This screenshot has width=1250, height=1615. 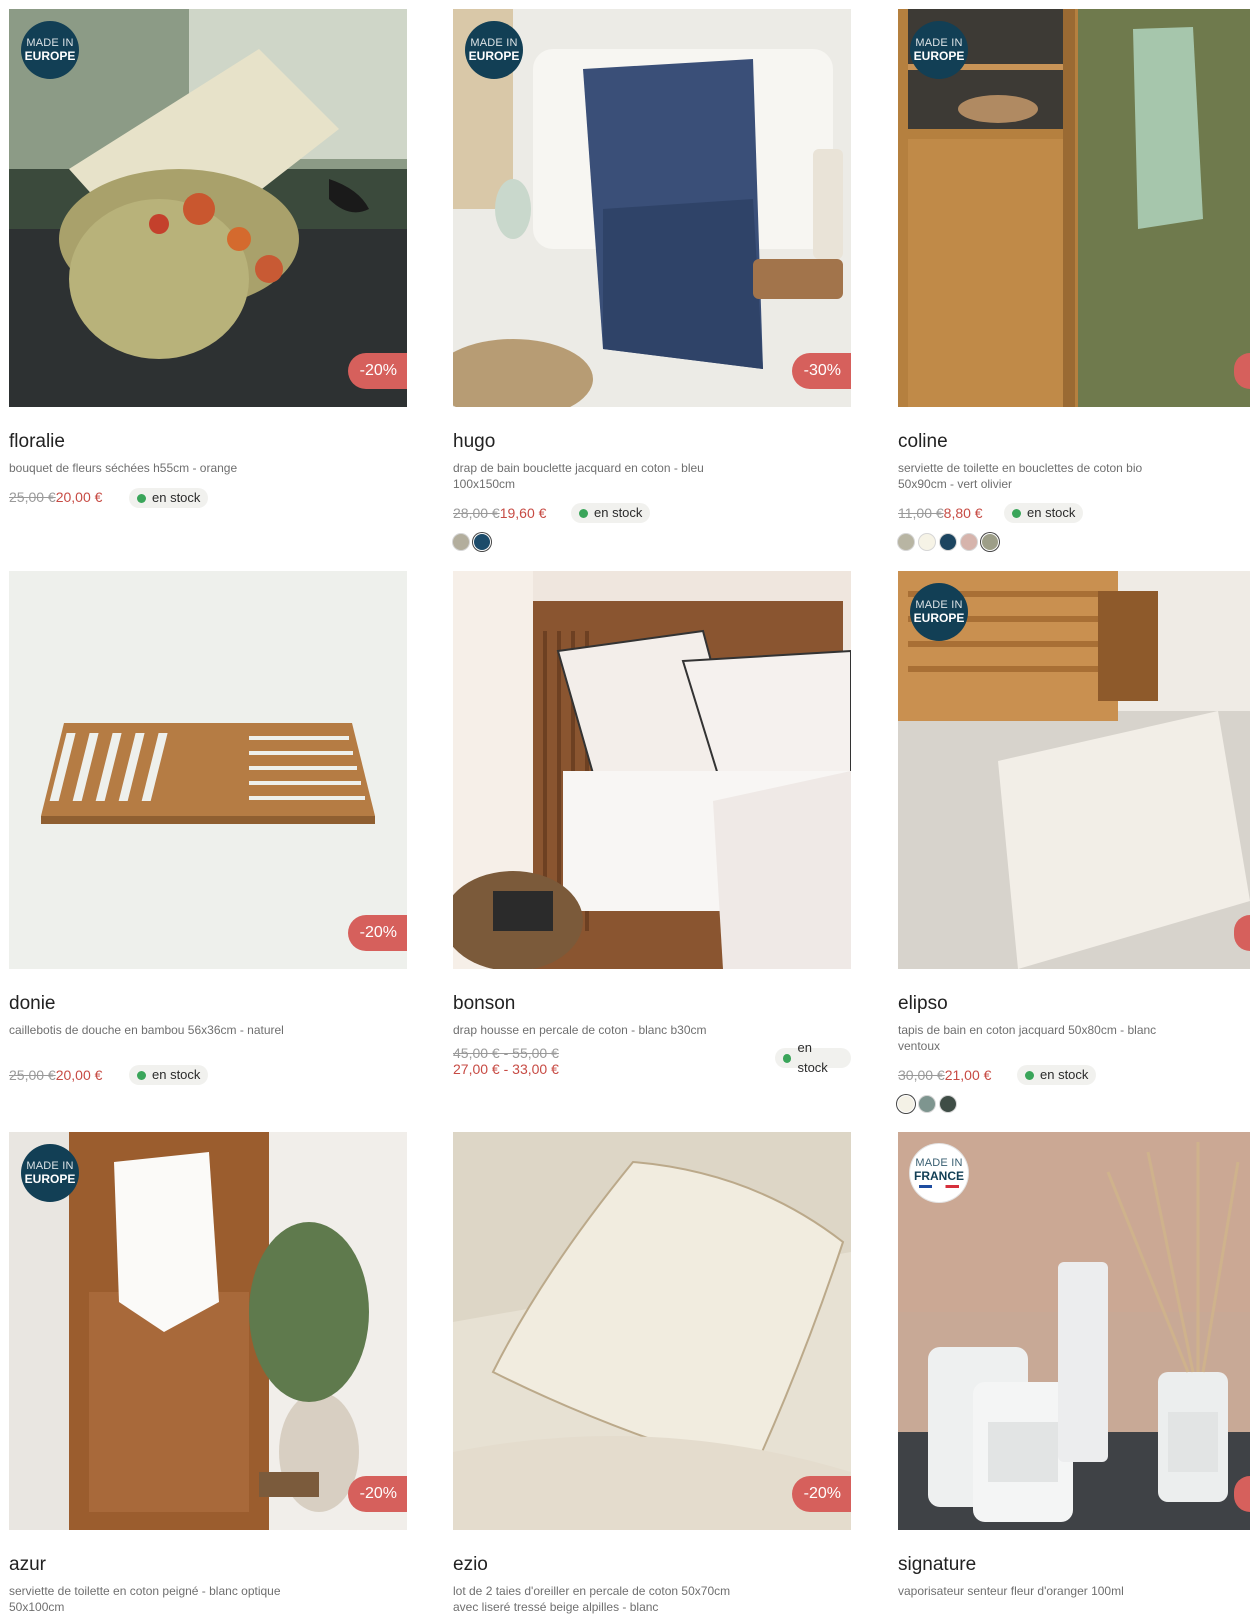 What do you see at coordinates (821, 371) in the screenshot?
I see `discount-badge: -30%` at bounding box center [821, 371].